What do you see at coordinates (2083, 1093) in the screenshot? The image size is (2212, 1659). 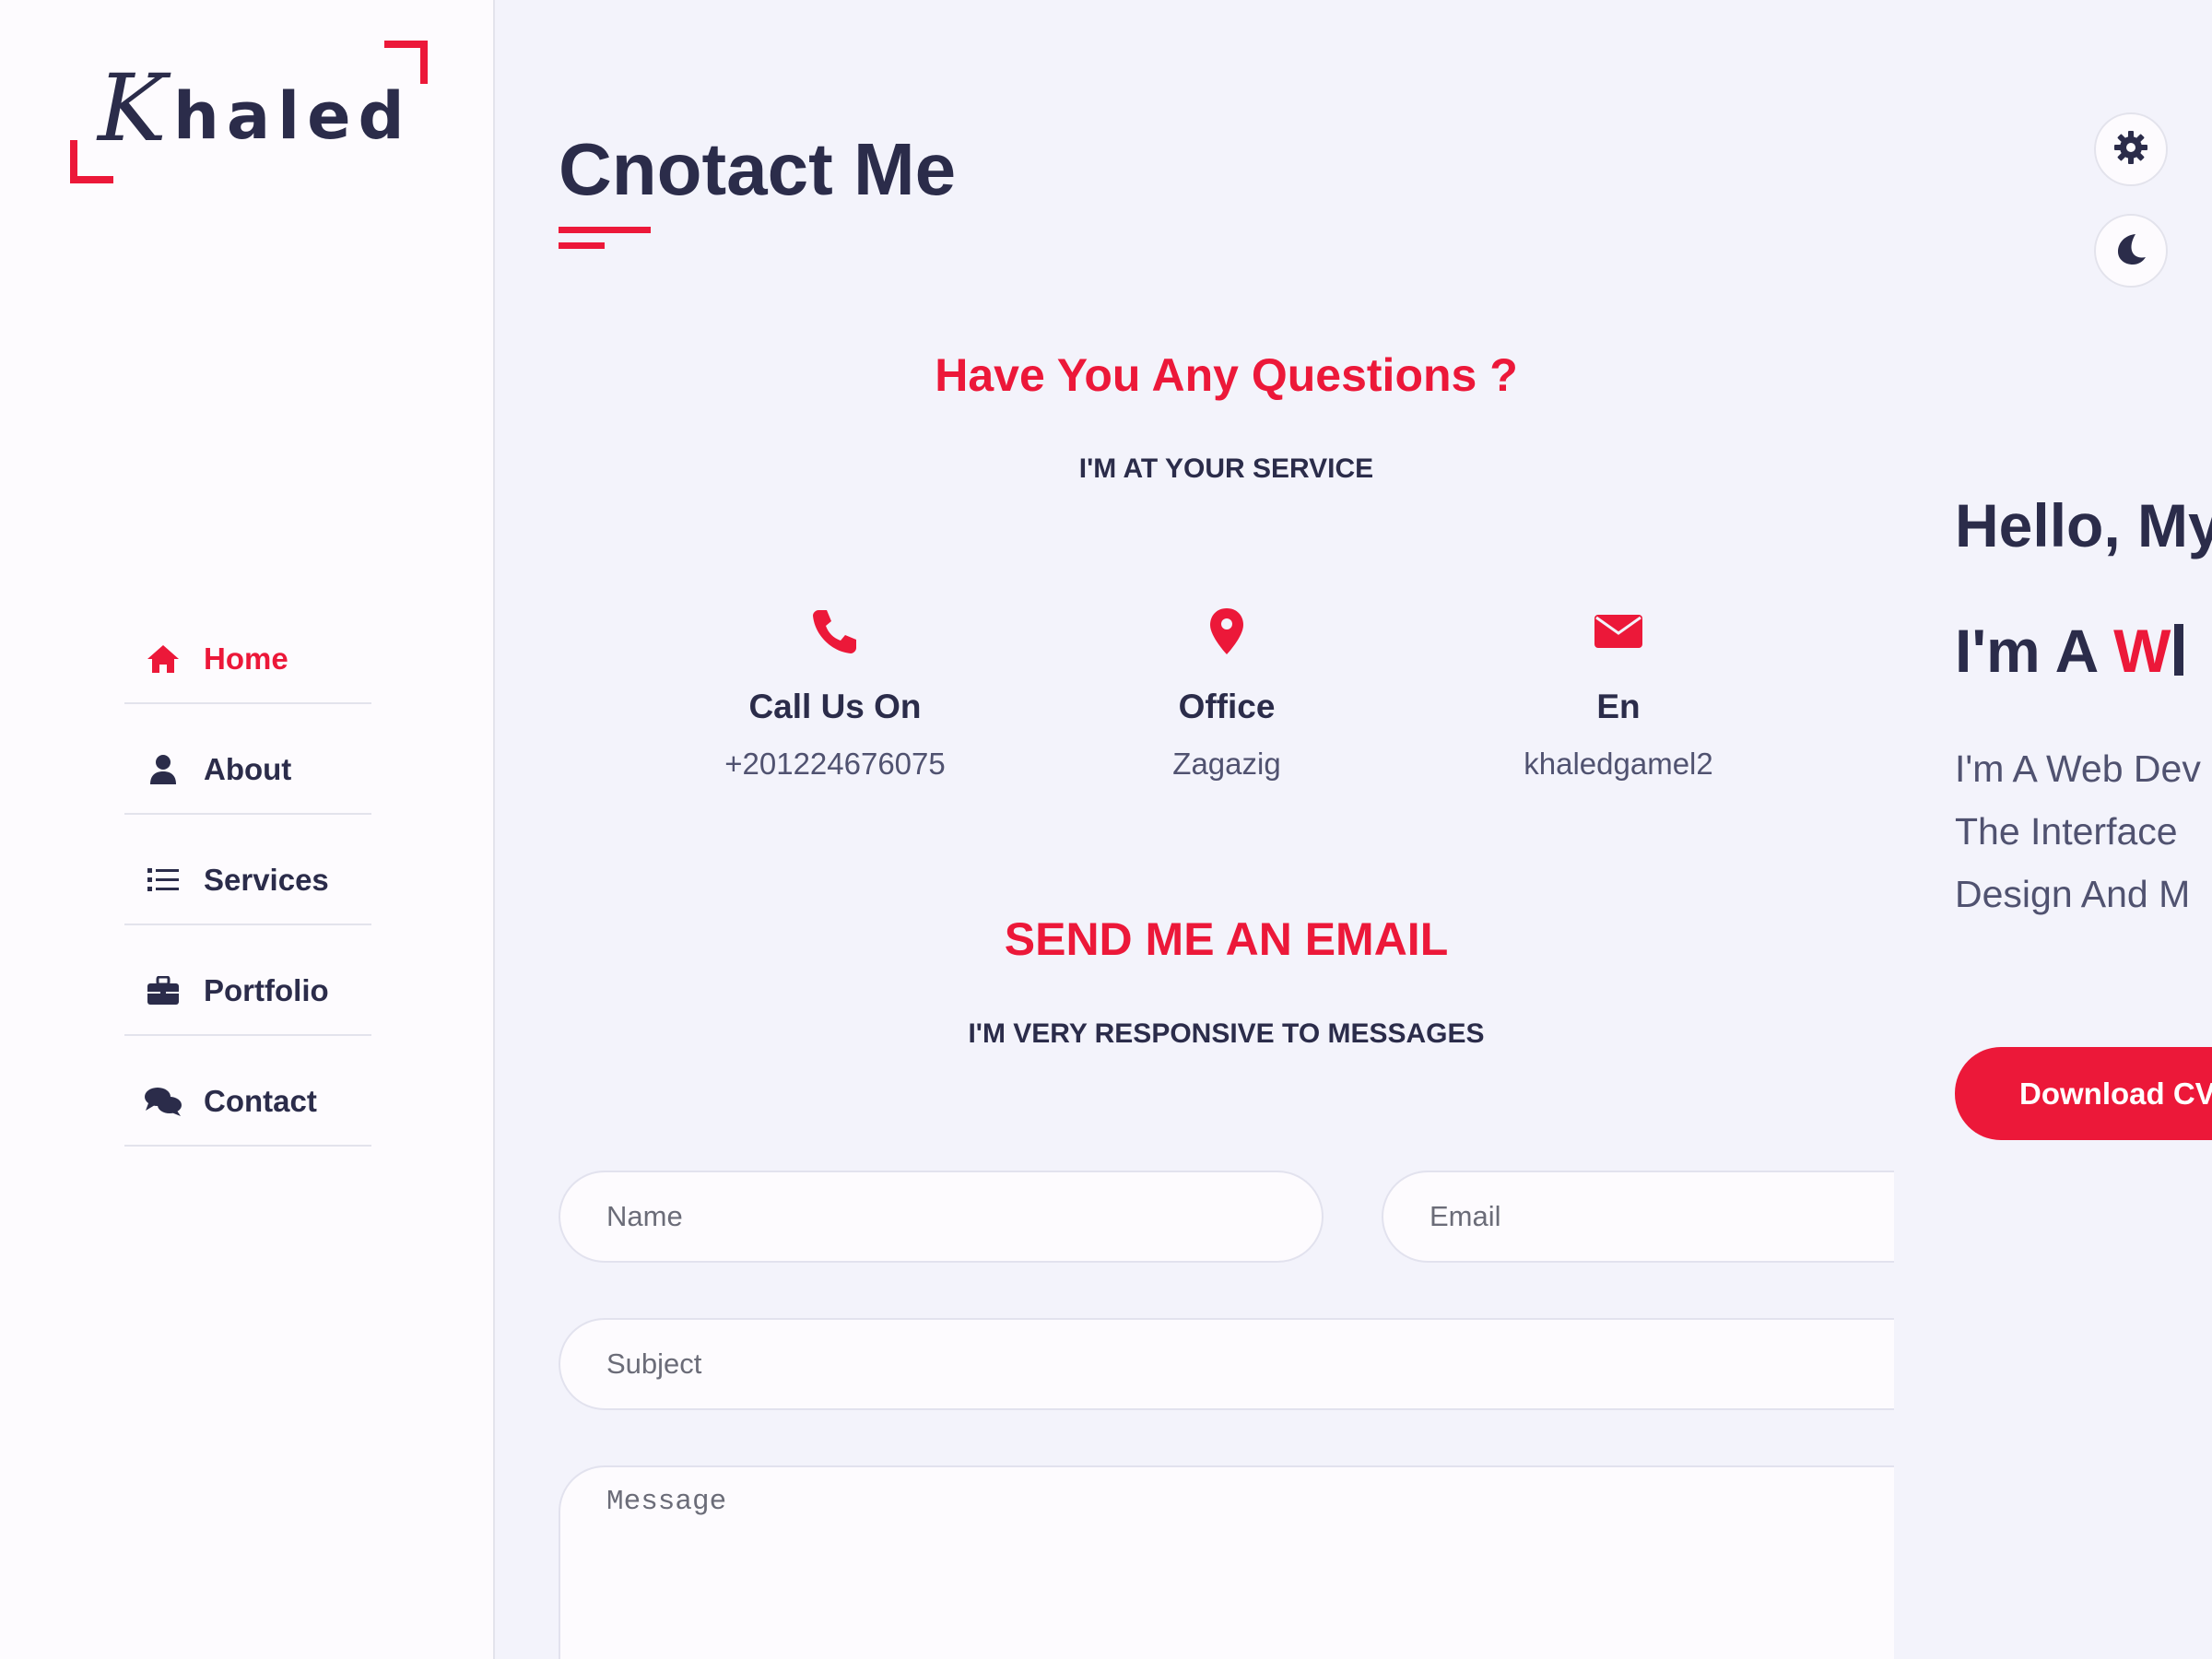 I see `download-cv-button: Download CV` at bounding box center [2083, 1093].